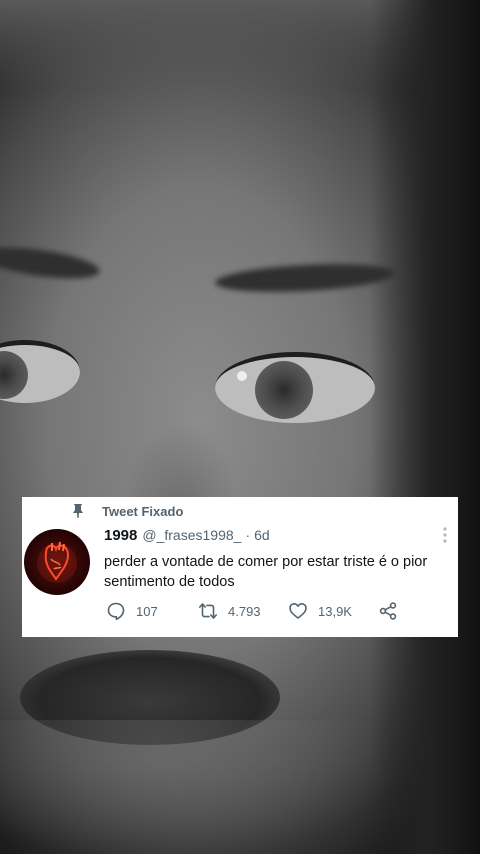  I want to click on share-button, so click(388, 611).